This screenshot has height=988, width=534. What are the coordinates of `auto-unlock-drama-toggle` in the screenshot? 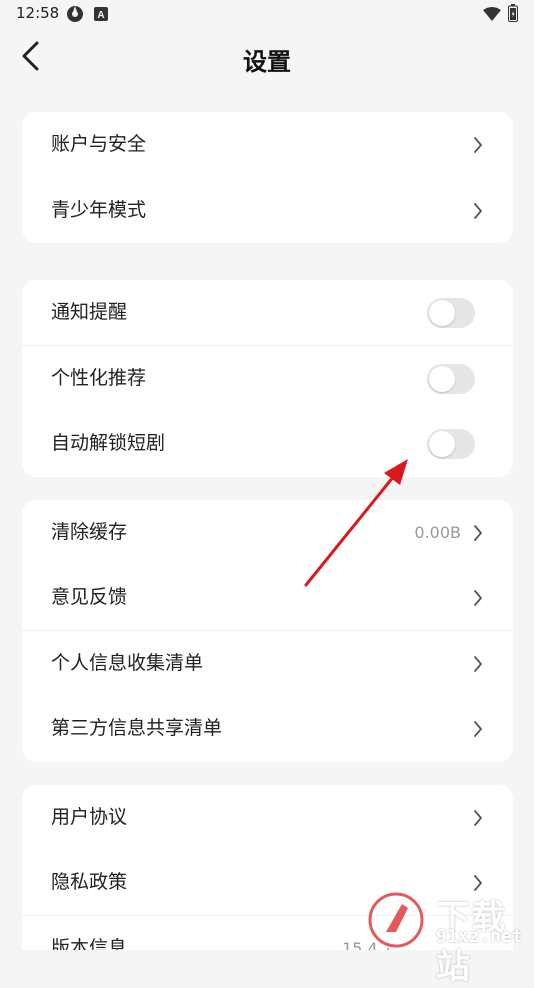 It's located at (451, 444).